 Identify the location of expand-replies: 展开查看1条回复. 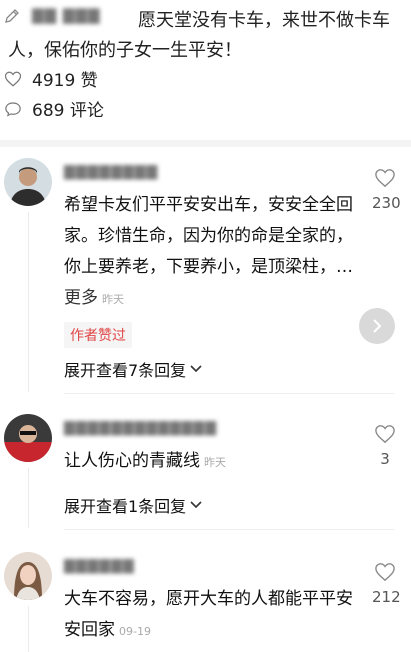
(133, 505).